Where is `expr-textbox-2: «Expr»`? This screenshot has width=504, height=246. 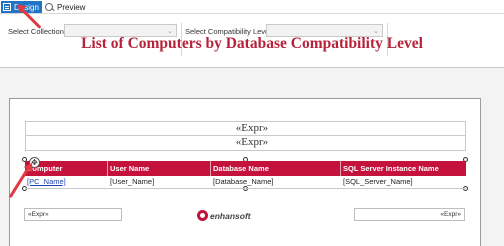 expr-textbox-2: «Expr» is located at coordinates (252, 142).